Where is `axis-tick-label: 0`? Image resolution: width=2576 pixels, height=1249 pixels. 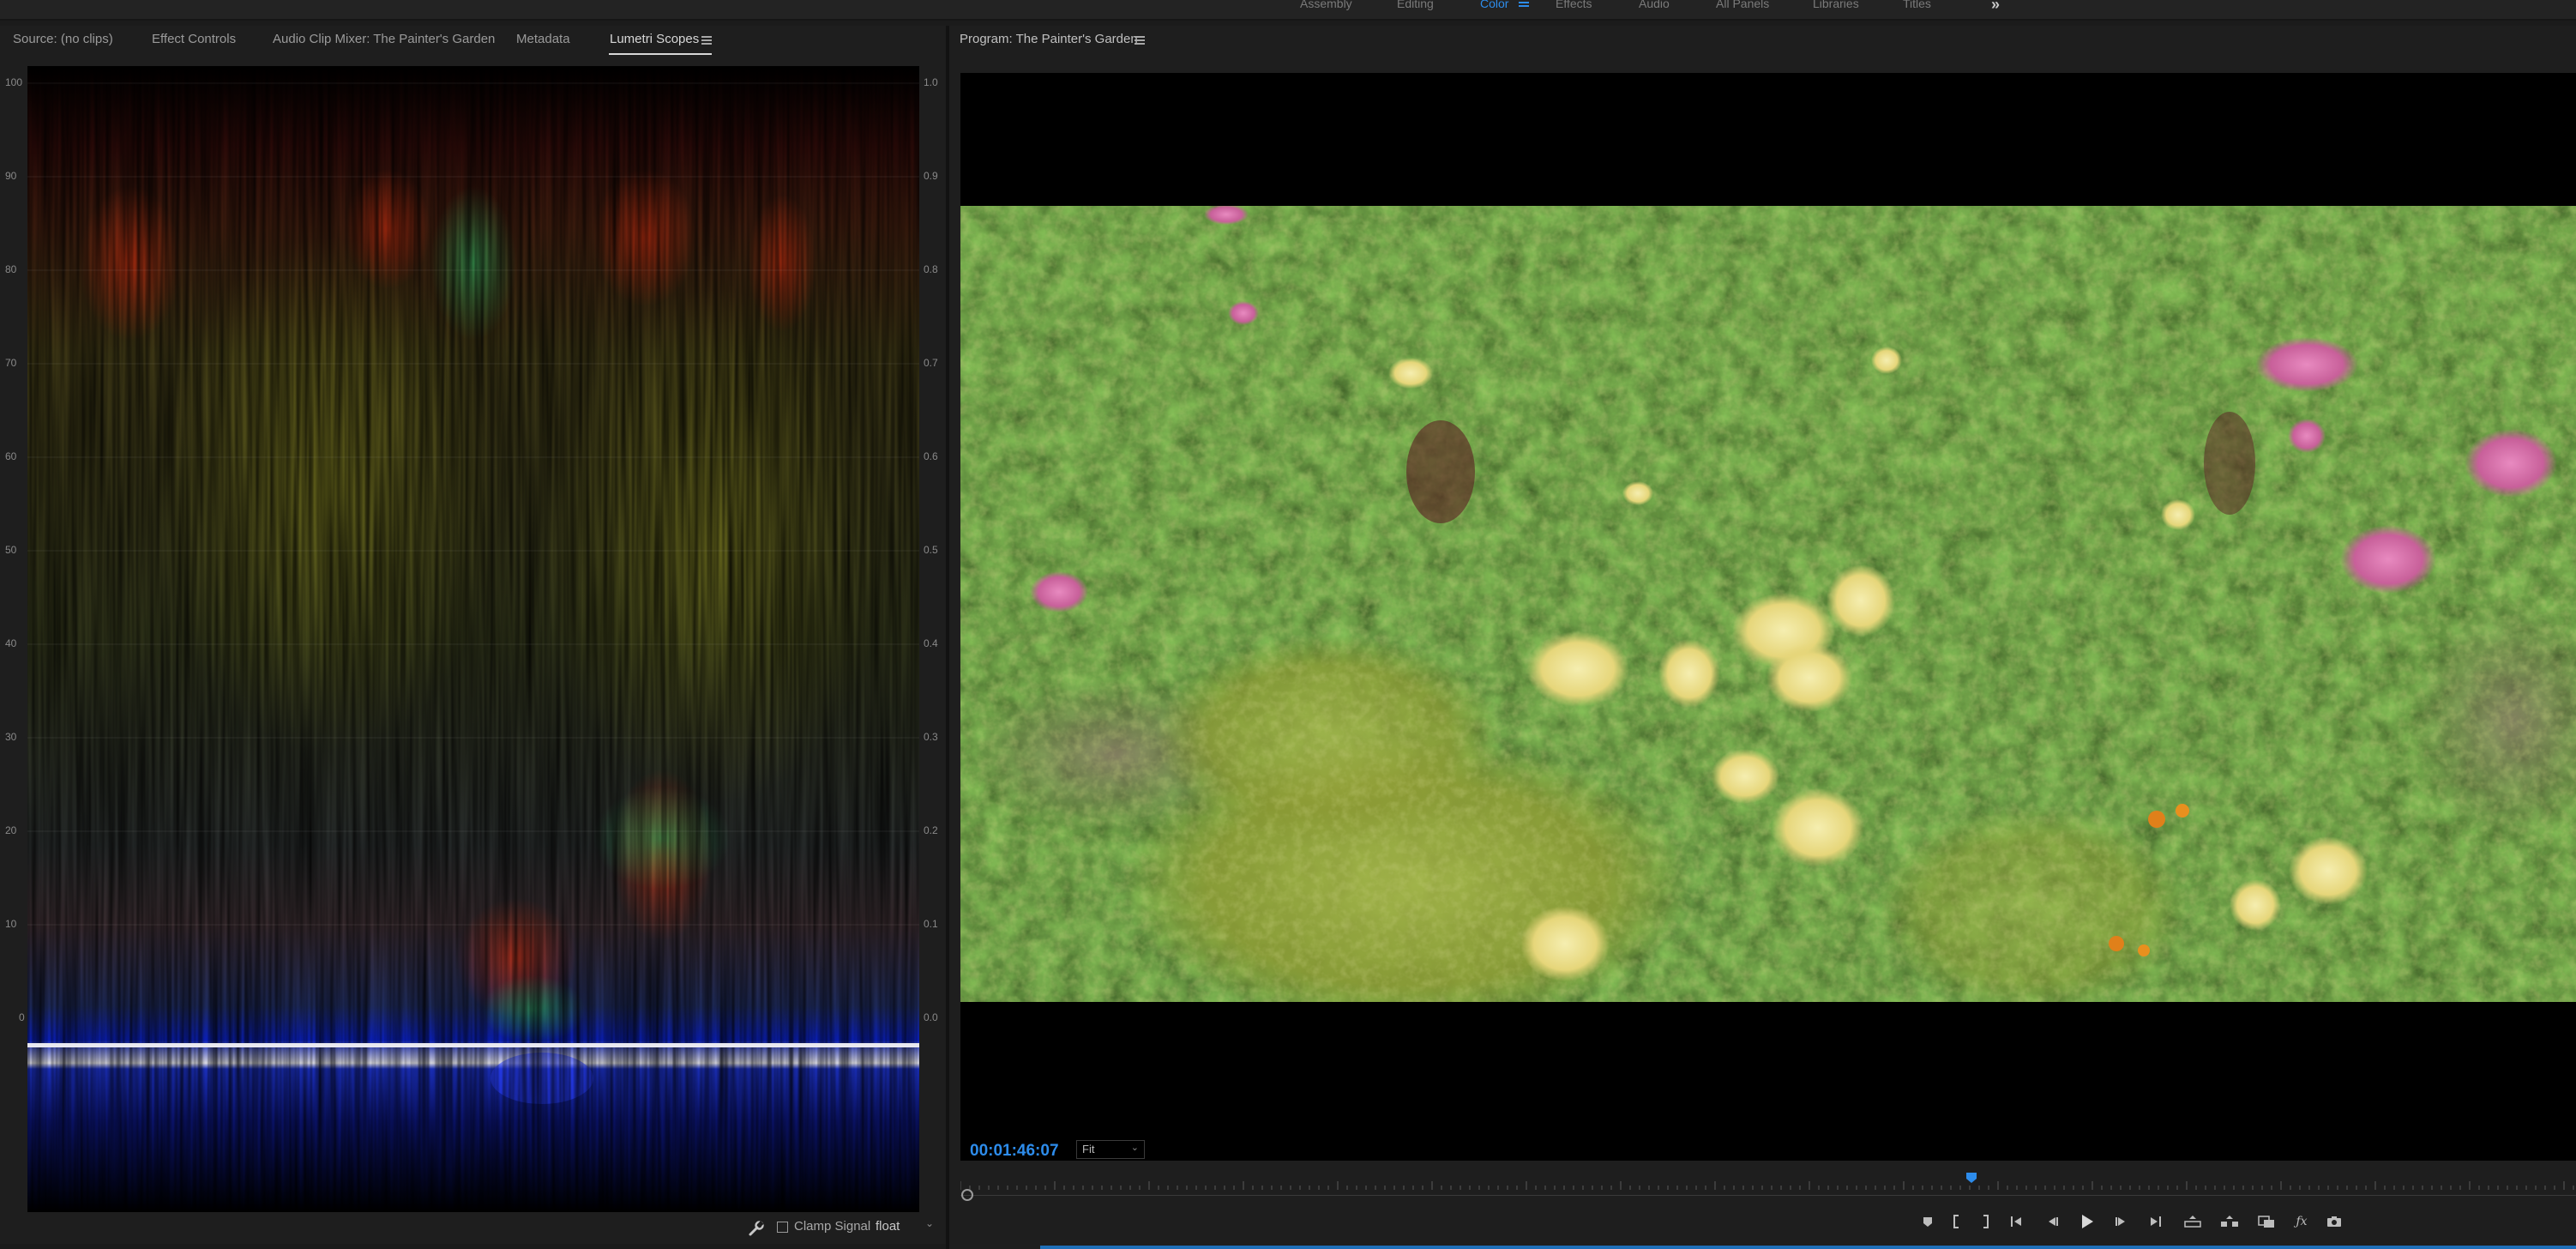 axis-tick-label: 0 is located at coordinates (22, 1017).